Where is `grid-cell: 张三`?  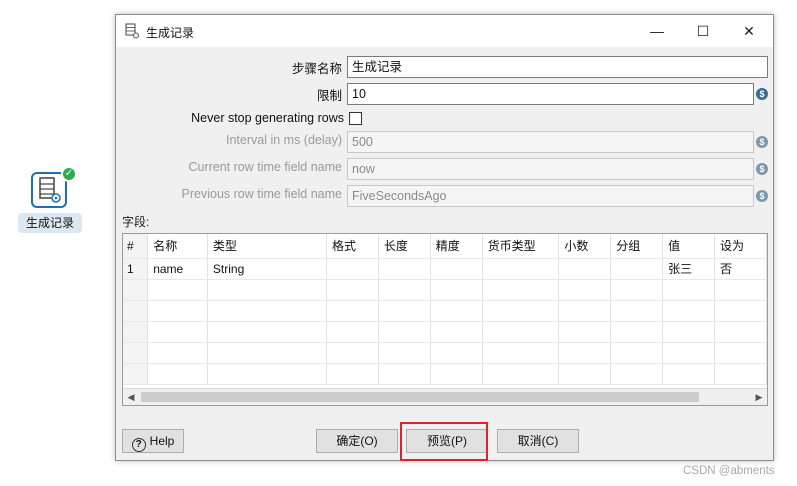
grid-cell: 张三 is located at coordinates (689, 269).